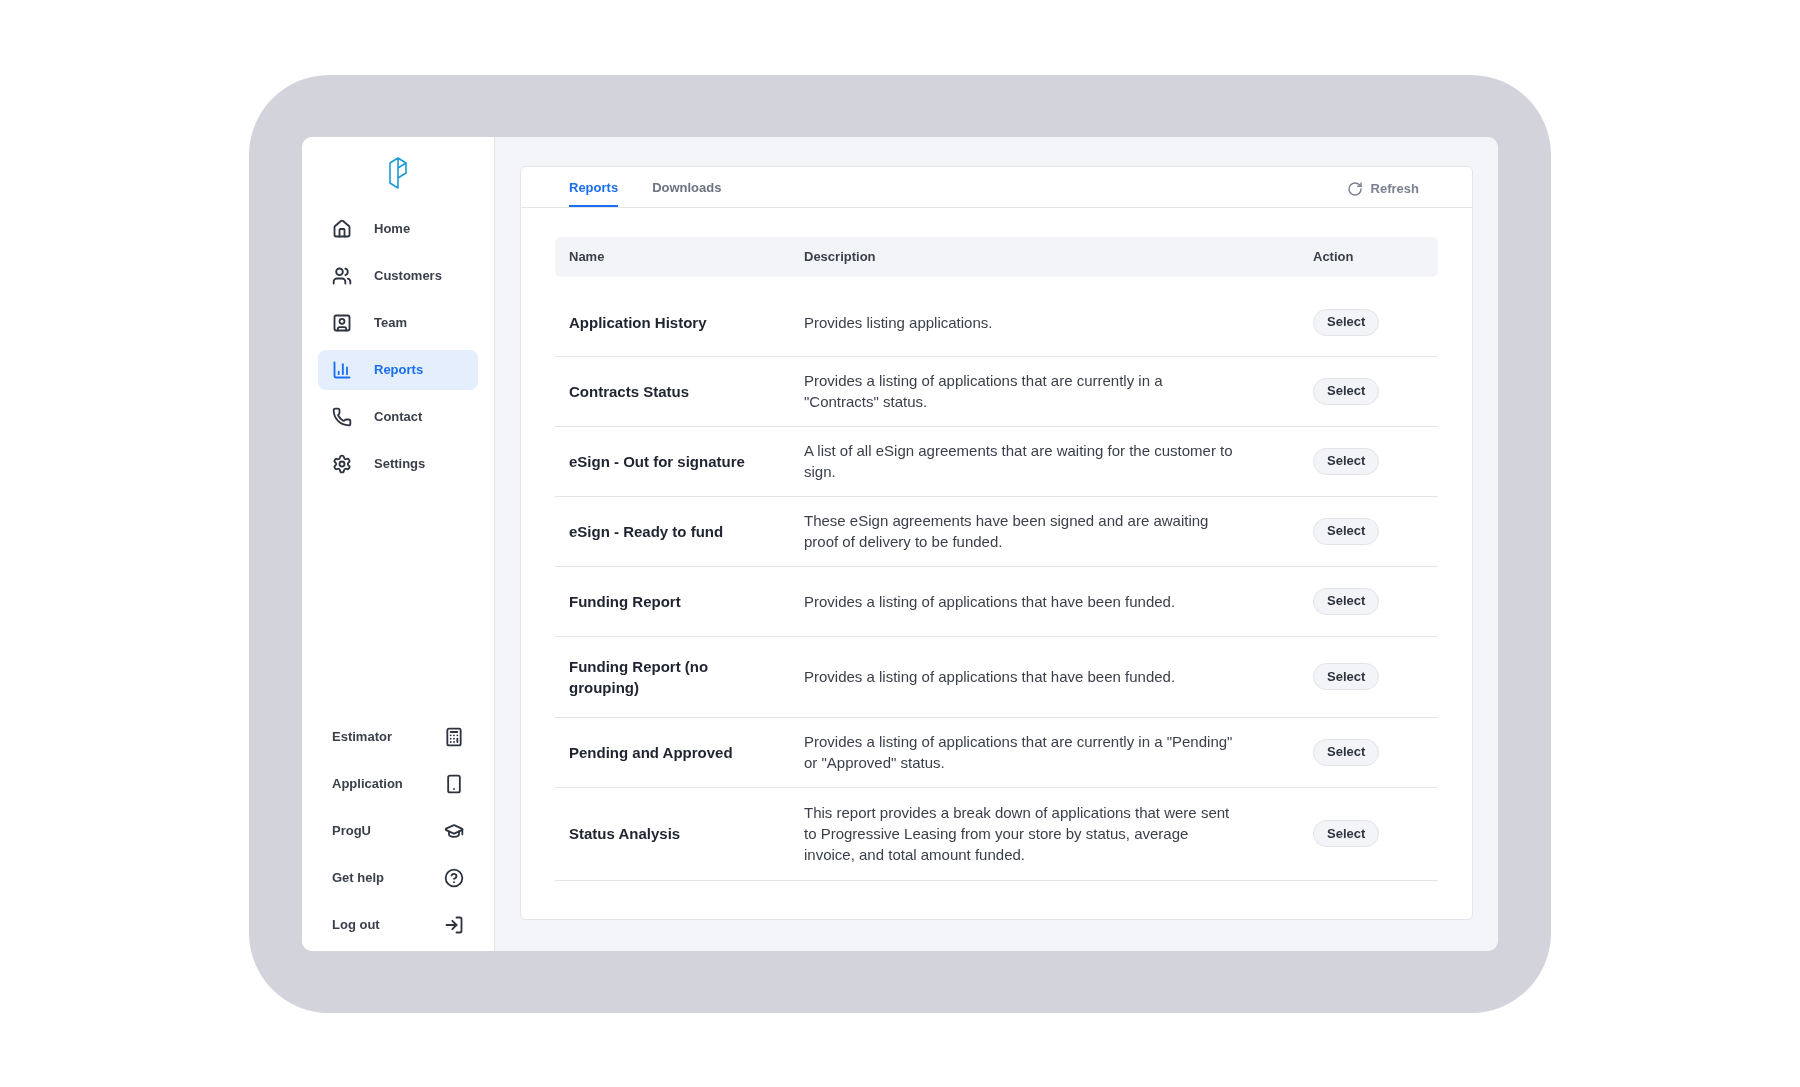 This screenshot has width=1800, height=1087. I want to click on report-name: Application History, so click(638, 322).